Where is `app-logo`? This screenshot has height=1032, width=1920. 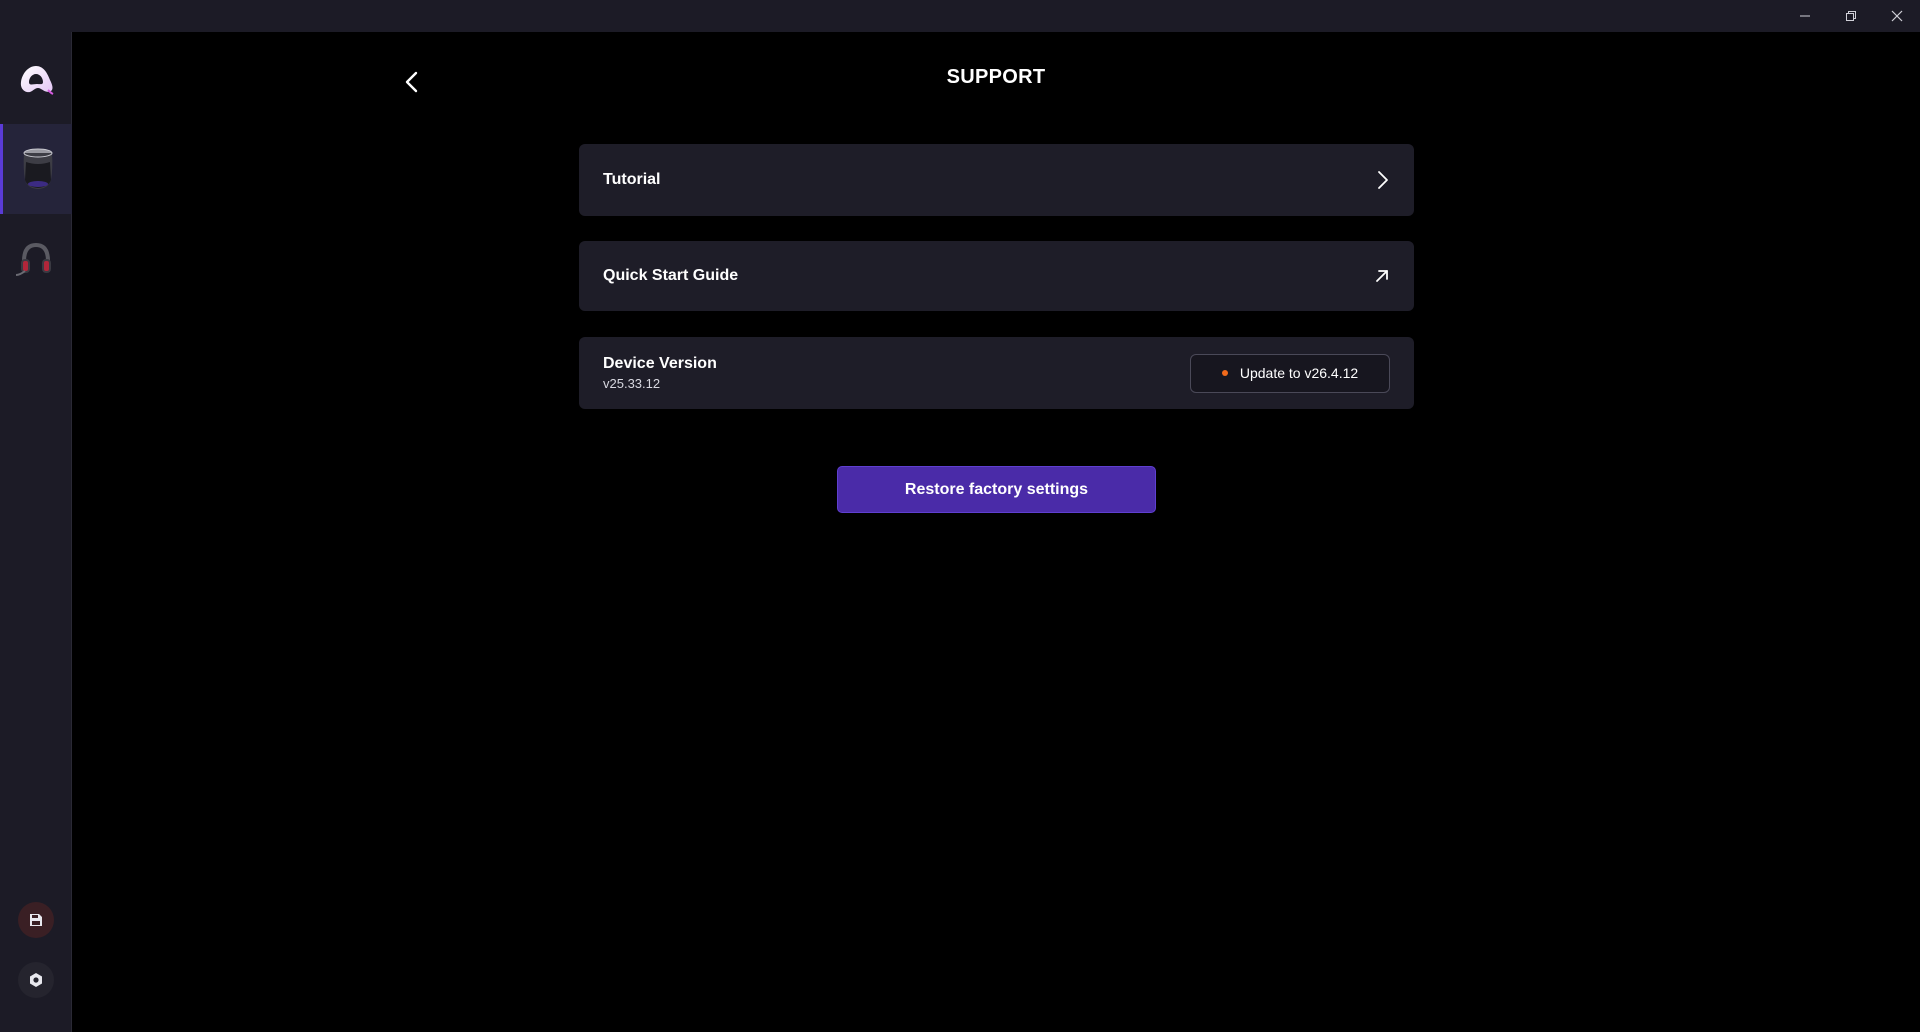 app-logo is located at coordinates (36, 80).